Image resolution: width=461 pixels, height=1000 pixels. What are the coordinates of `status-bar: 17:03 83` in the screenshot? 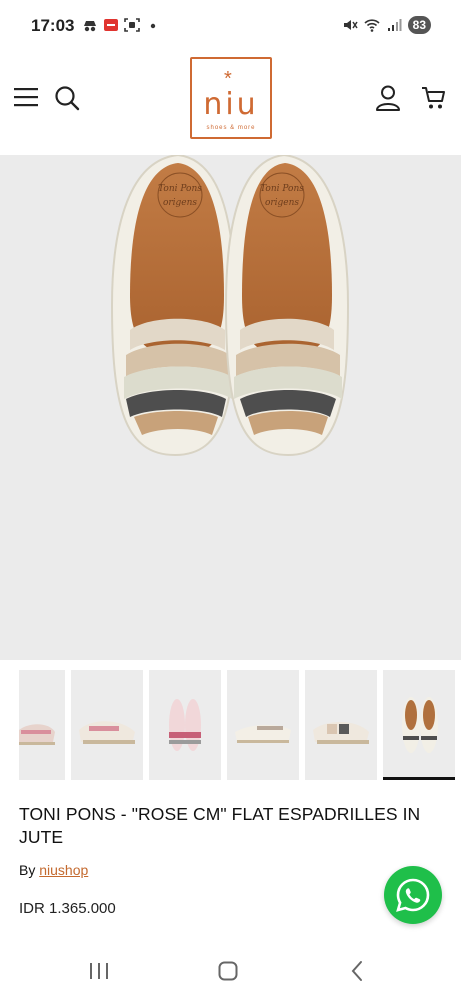 It's located at (230, 26).